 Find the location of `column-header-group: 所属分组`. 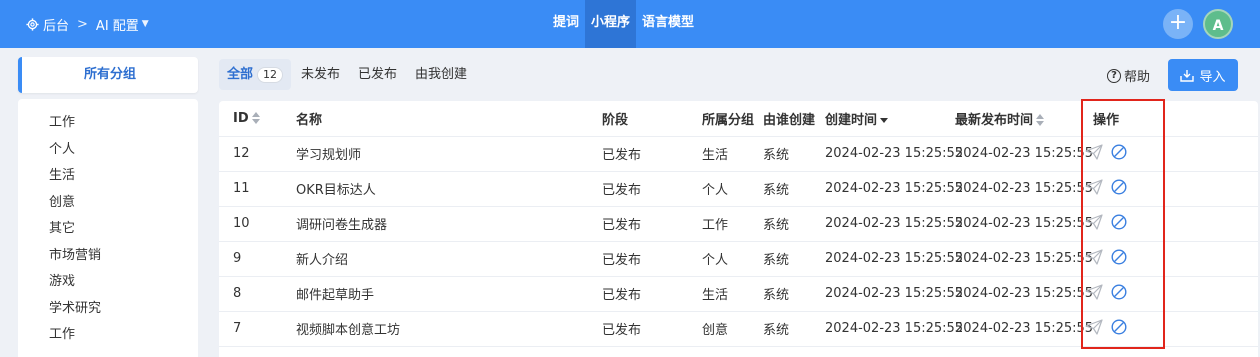

column-header-group: 所属分组 is located at coordinates (732, 119).